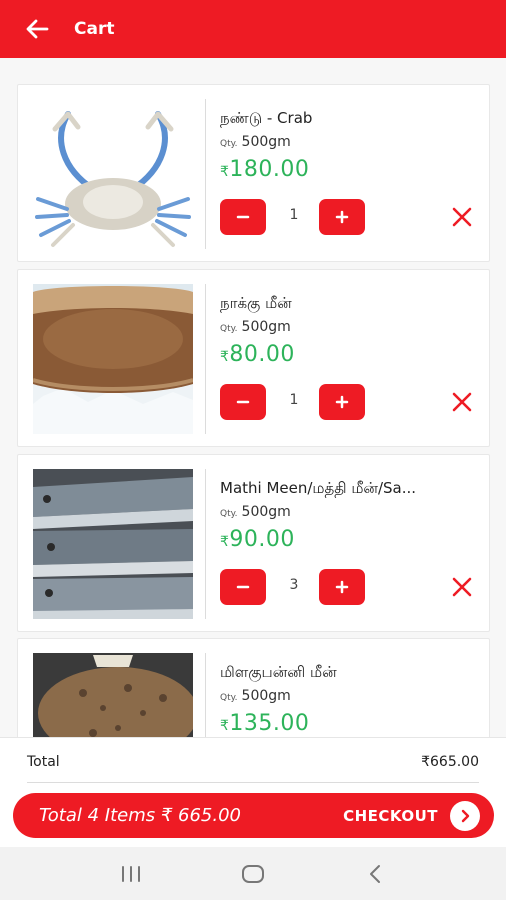  I want to click on home-button, so click(253, 874).